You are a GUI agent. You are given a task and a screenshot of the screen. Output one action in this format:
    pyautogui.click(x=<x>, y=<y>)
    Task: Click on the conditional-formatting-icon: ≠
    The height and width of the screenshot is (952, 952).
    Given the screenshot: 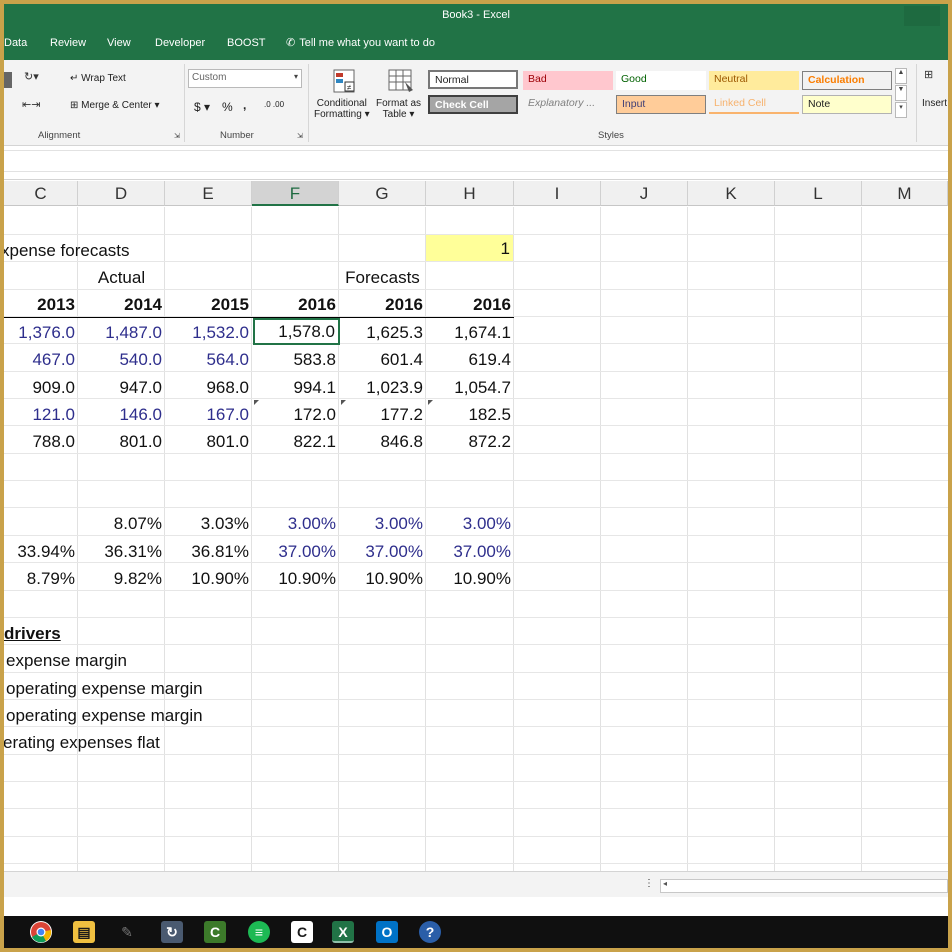 What is the action you would take?
    pyautogui.click(x=345, y=82)
    